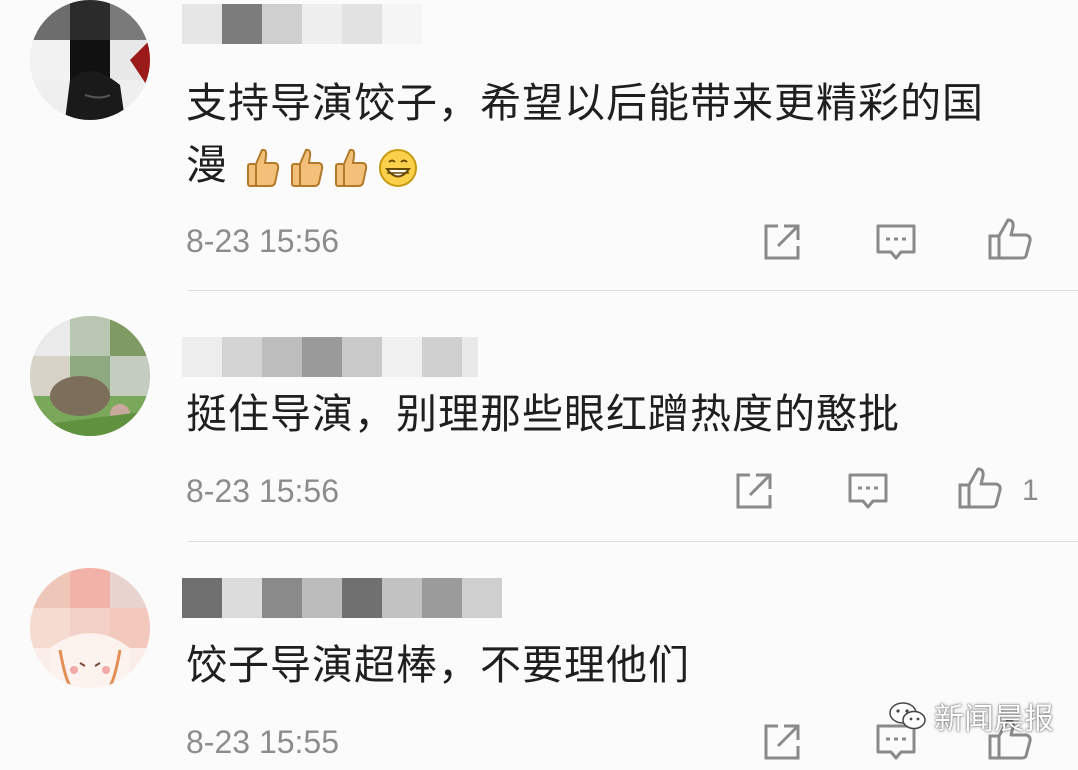 This screenshot has width=1078, height=770. I want to click on grin-emoji, so click(398, 168).